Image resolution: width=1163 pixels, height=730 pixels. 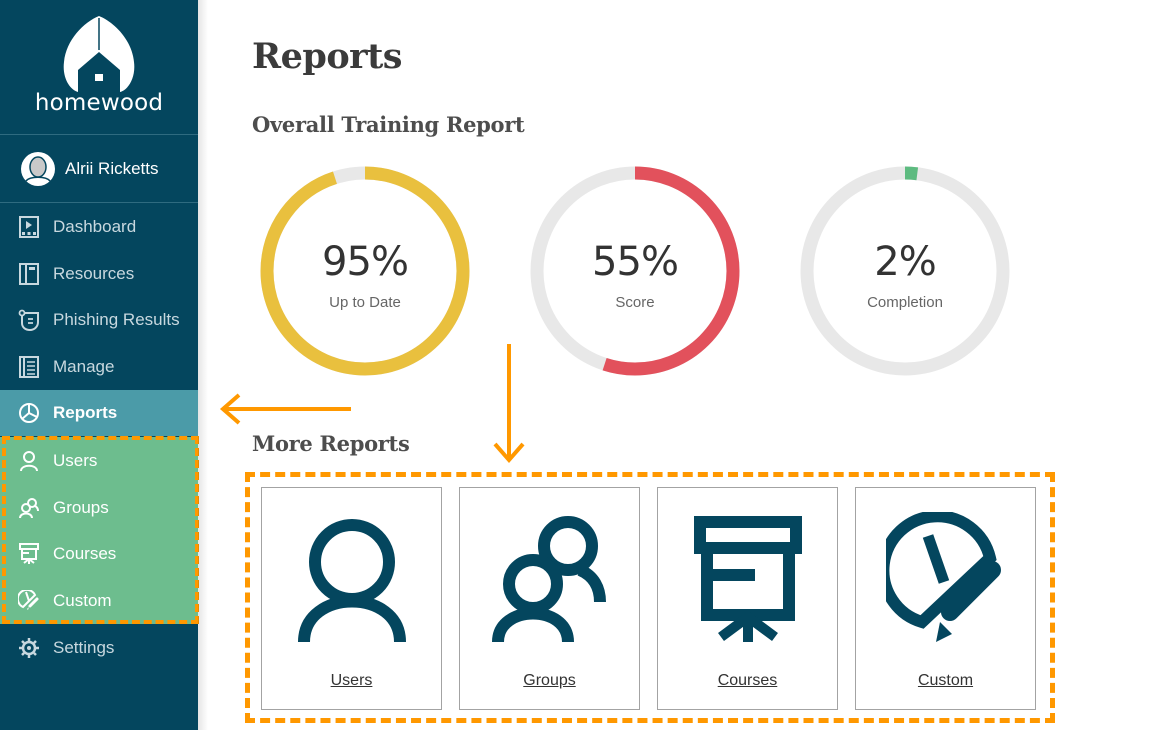 What do you see at coordinates (85, 412) in the screenshot?
I see `sidebar-item-label: Reports` at bounding box center [85, 412].